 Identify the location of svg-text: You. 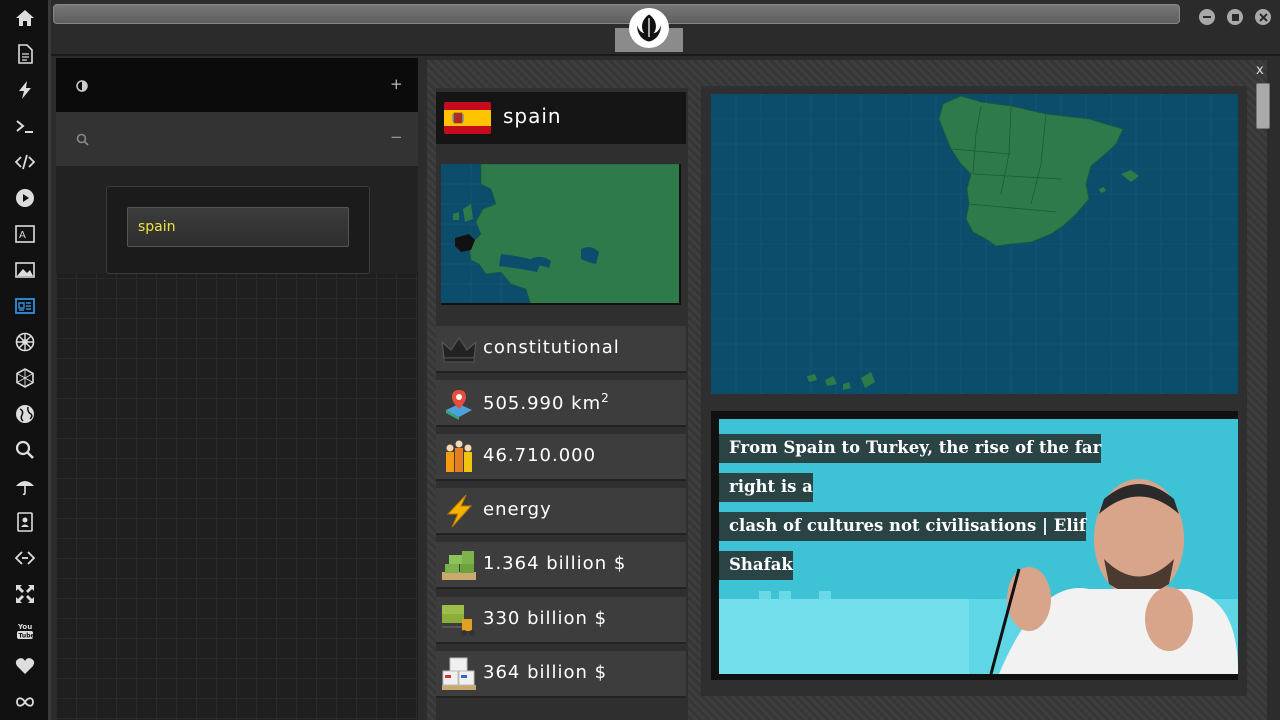
(24, 627).